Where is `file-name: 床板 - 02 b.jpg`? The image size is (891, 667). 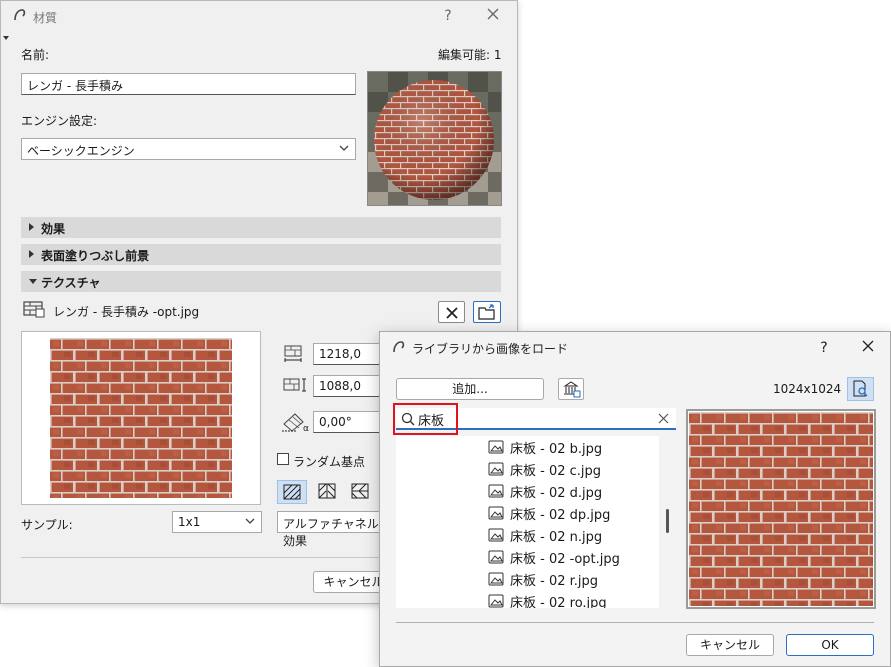
file-name: 床板 - 02 b.jpg is located at coordinates (556, 449).